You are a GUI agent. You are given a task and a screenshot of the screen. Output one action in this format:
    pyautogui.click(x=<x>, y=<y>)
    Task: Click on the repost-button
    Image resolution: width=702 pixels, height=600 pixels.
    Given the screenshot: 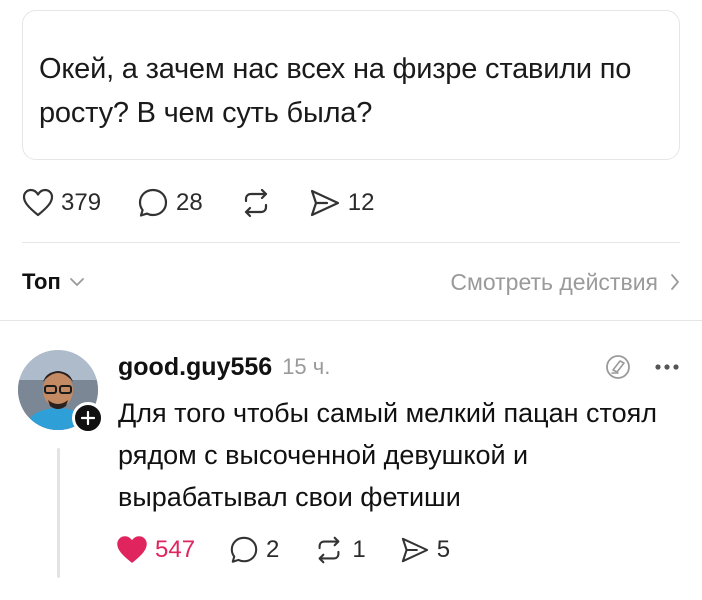 What is the action you would take?
    pyautogui.click(x=256, y=203)
    